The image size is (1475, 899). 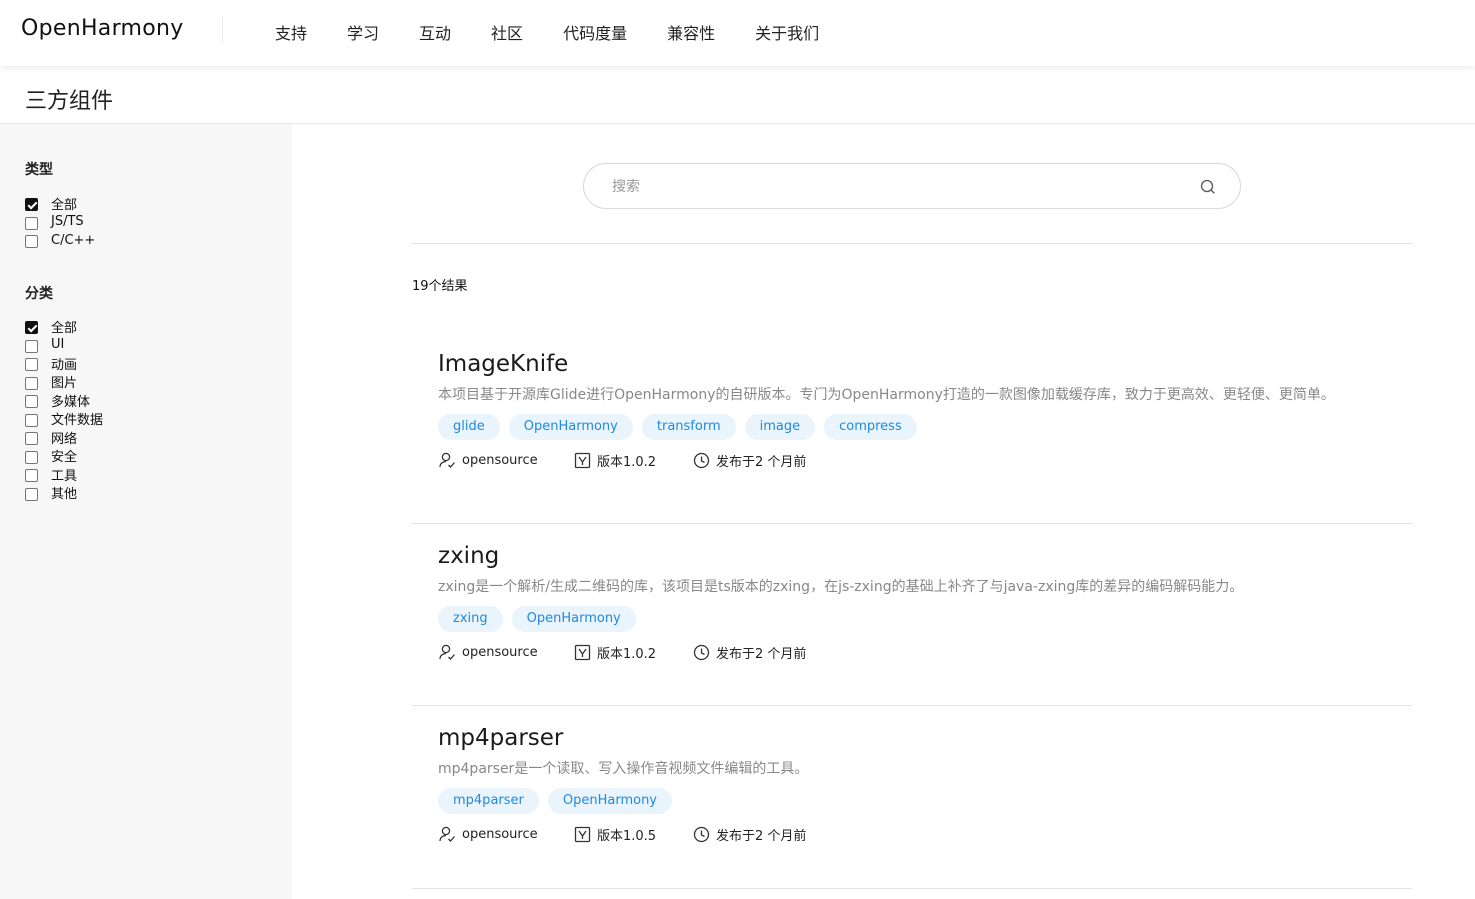 I want to click on tag-chip: mp4parser, so click(x=488, y=801).